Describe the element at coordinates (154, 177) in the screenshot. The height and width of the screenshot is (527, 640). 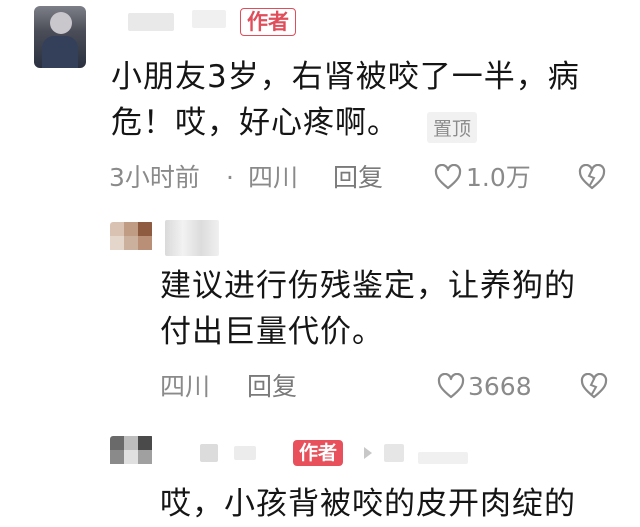
I see `comment-time: 3小时前` at that location.